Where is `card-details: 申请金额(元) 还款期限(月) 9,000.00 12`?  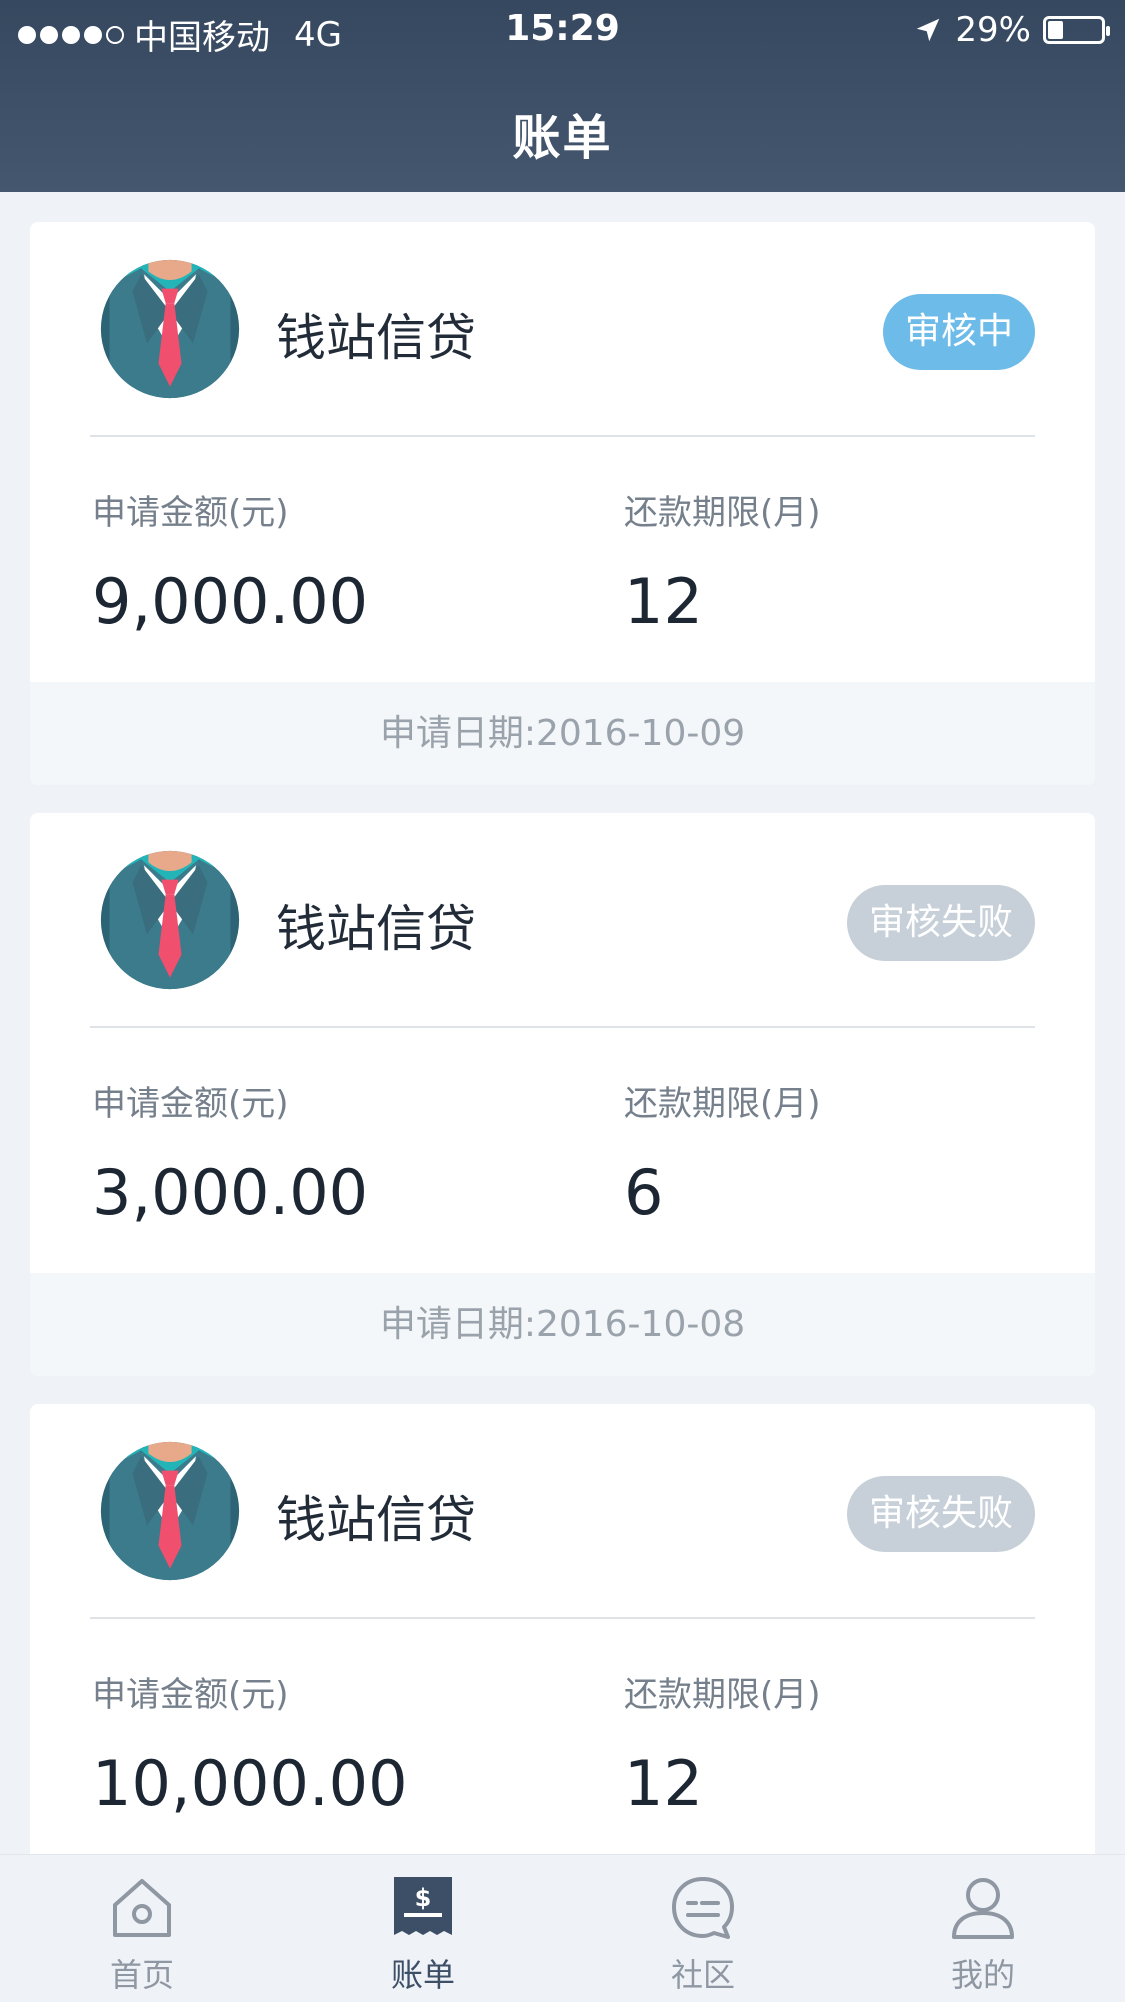 card-details: 申请金额(元) 还款期限(月) 9,000.00 12 is located at coordinates (562, 559).